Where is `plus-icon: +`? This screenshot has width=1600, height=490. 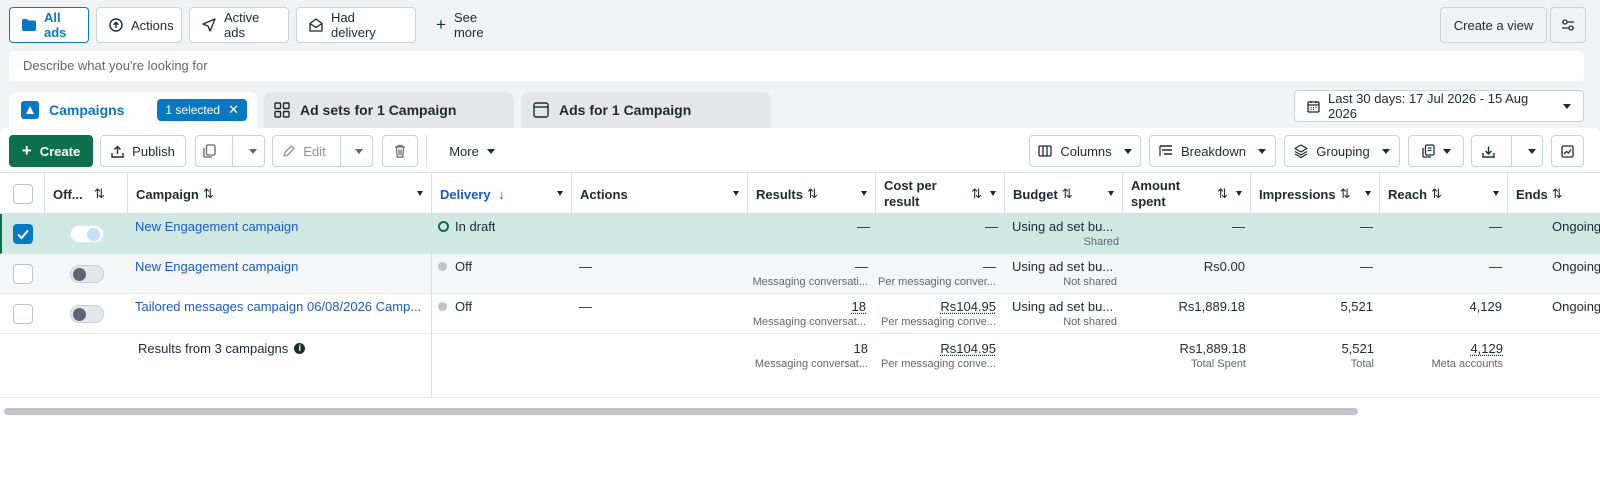 plus-icon: + is located at coordinates (27, 151).